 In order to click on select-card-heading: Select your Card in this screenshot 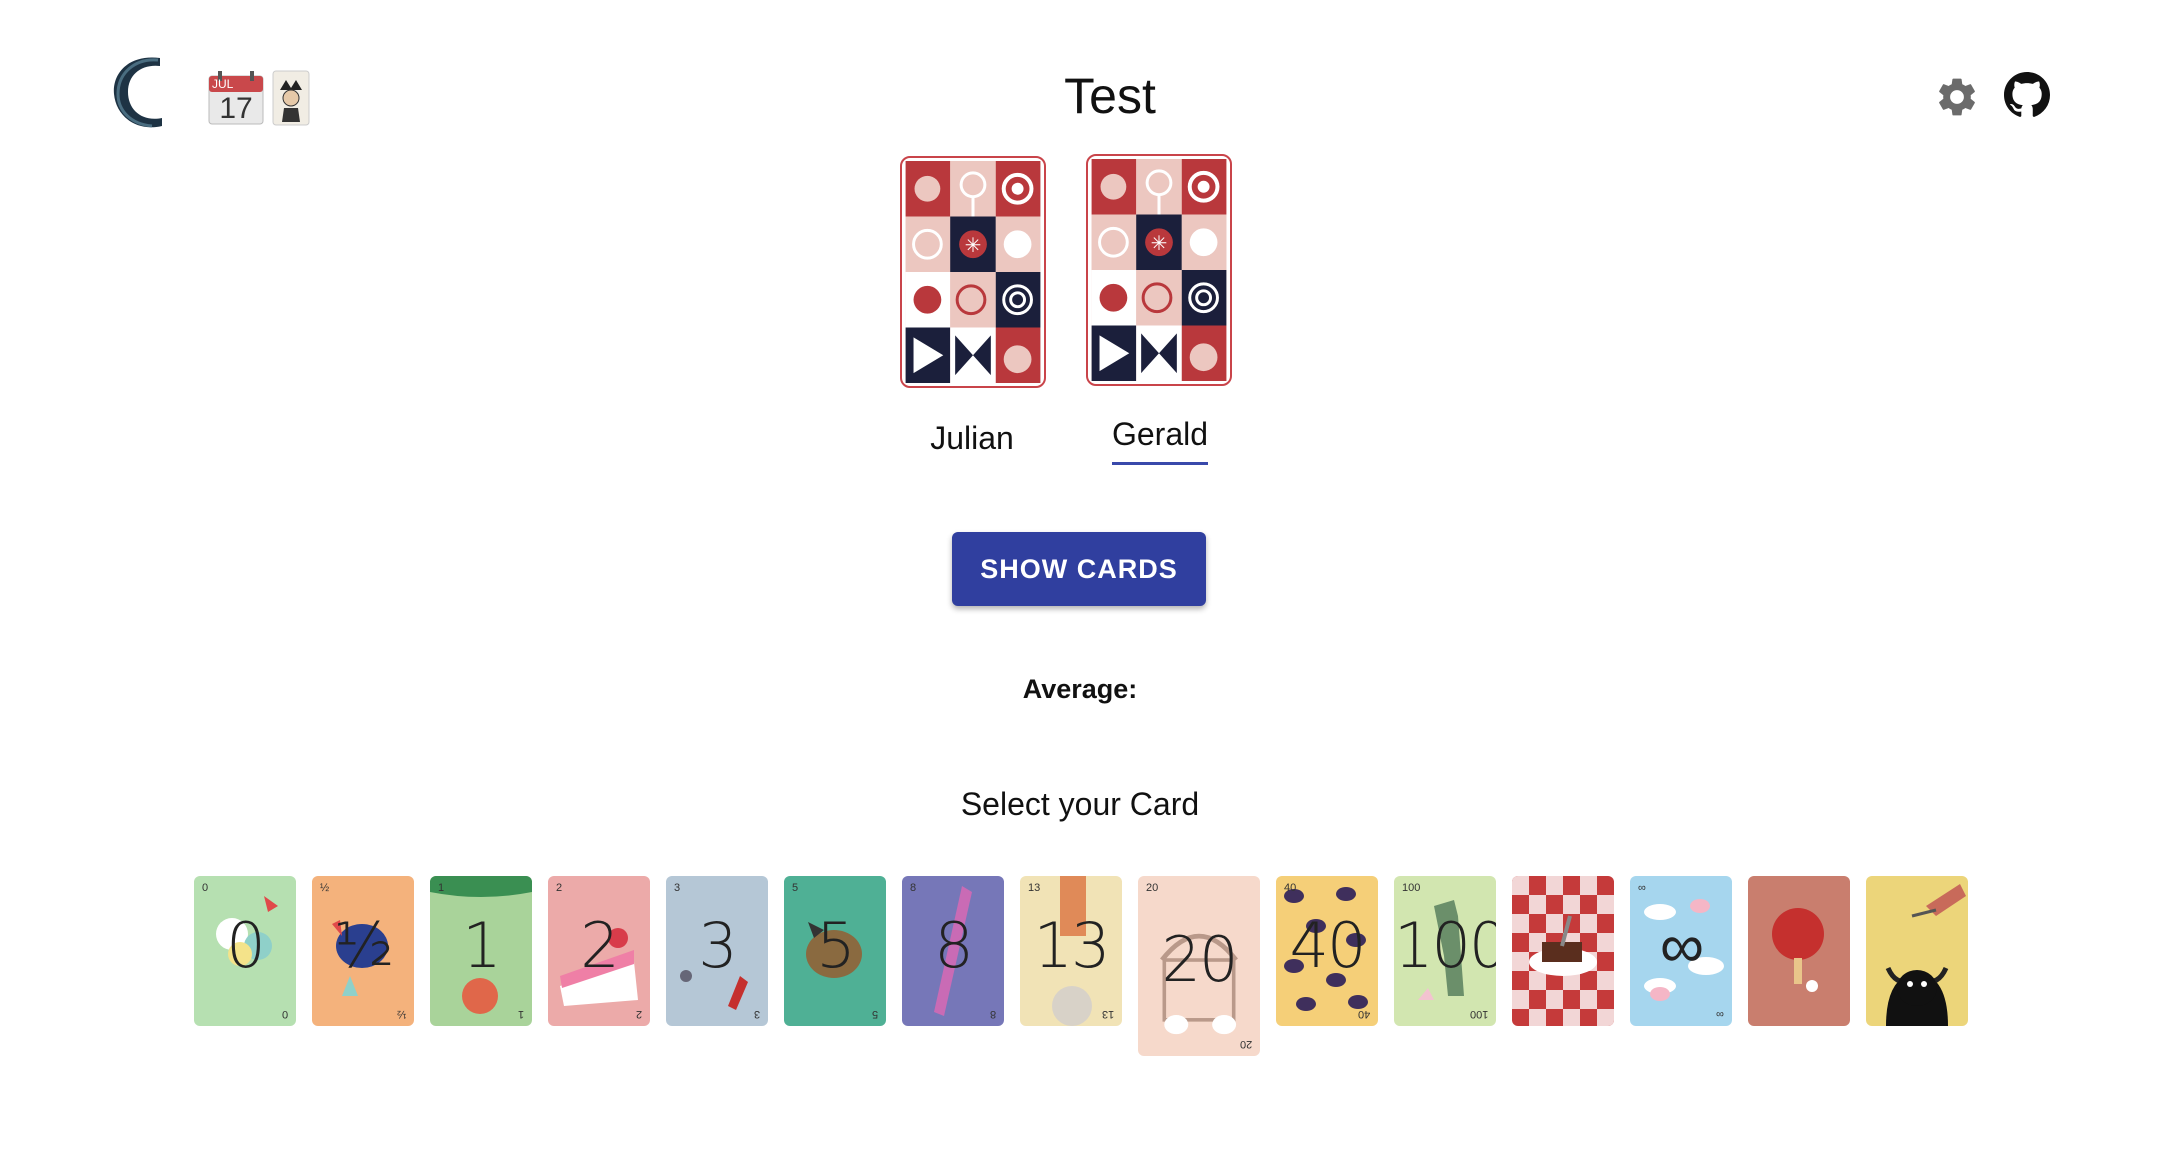, I will do `click(1080, 804)`.